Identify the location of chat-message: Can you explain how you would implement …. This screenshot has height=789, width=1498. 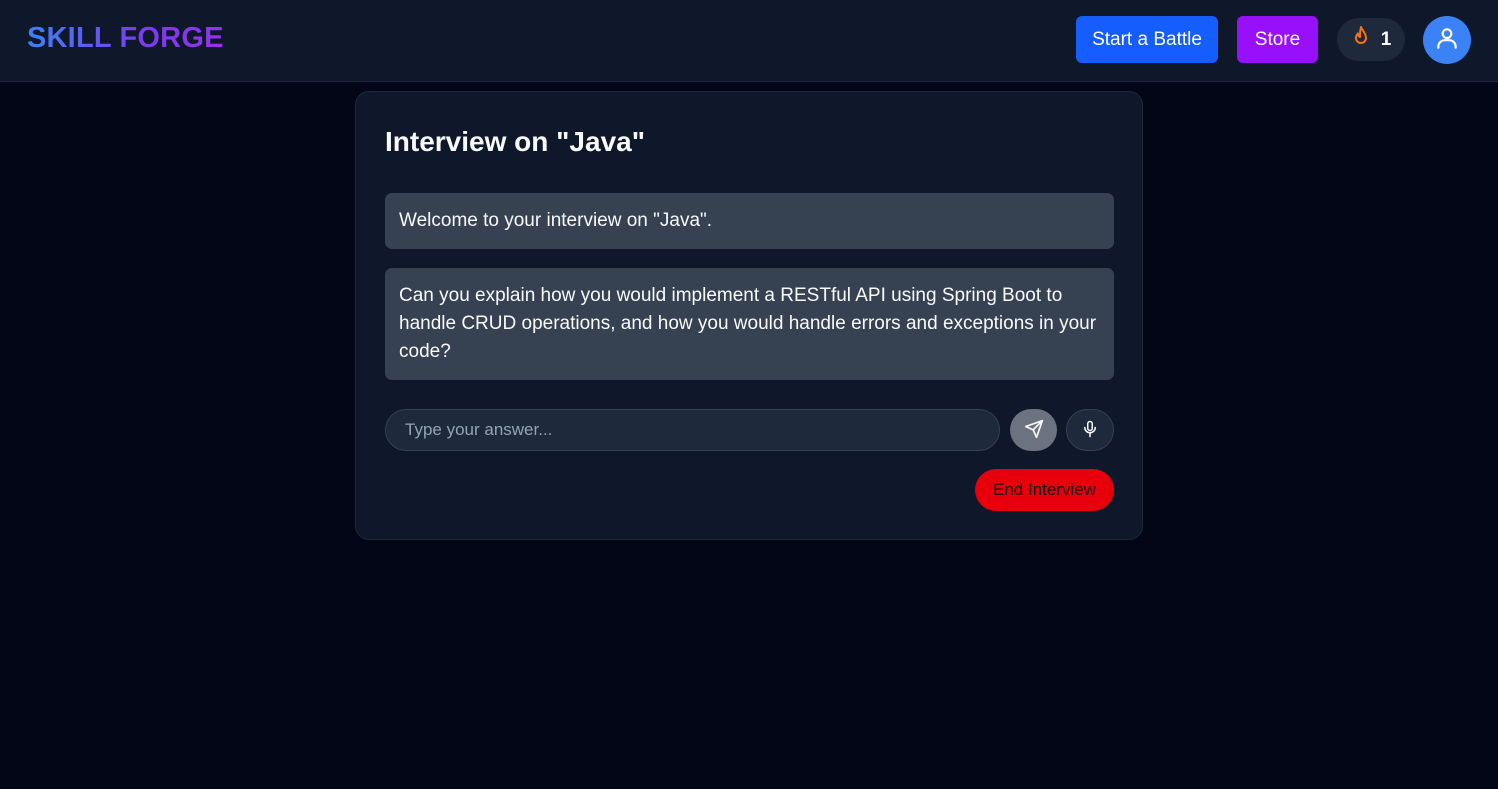
(749, 324).